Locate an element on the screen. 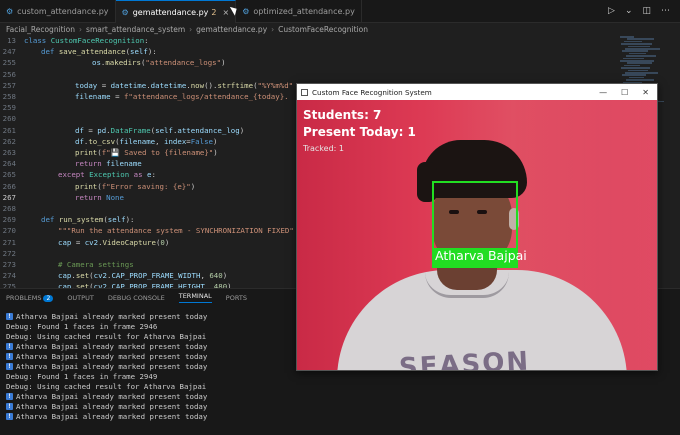  line-number: 269 is located at coordinates (9, 220).